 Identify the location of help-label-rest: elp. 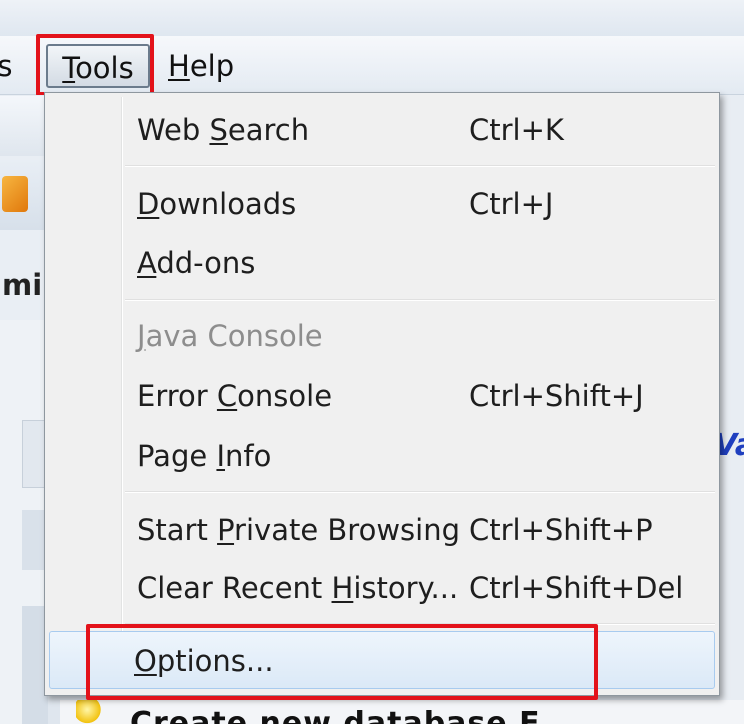
(212, 66).